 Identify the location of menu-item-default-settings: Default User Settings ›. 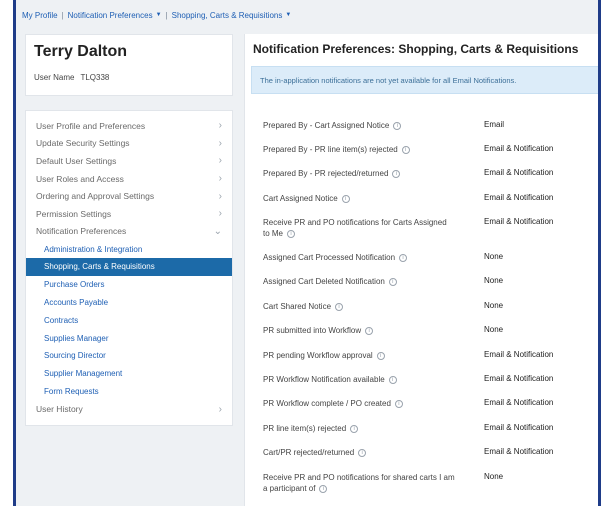
(129, 161).